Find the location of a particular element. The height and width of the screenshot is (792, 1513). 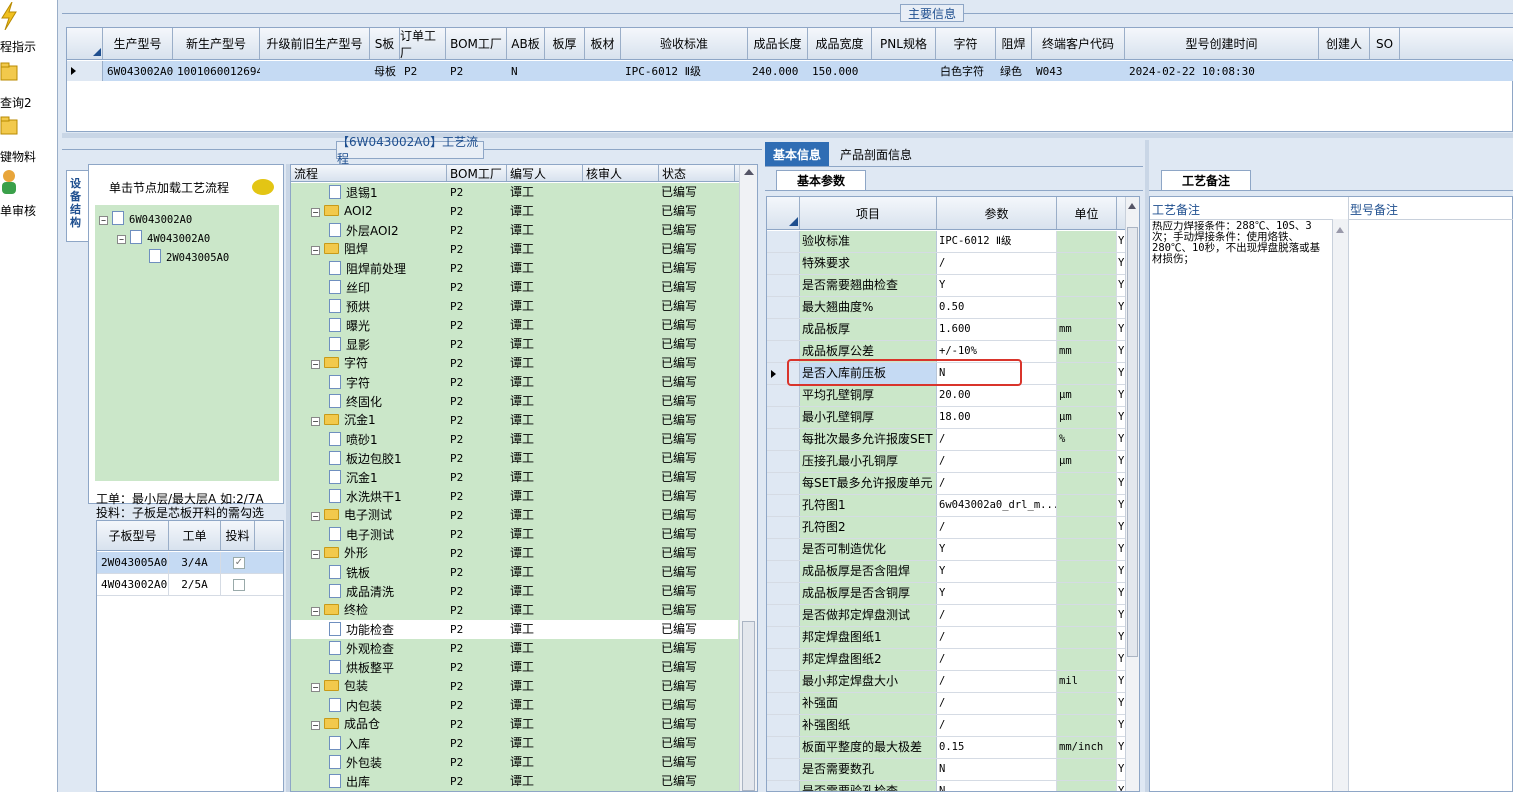

col-header: 阻焊 is located at coordinates (1014, 43).